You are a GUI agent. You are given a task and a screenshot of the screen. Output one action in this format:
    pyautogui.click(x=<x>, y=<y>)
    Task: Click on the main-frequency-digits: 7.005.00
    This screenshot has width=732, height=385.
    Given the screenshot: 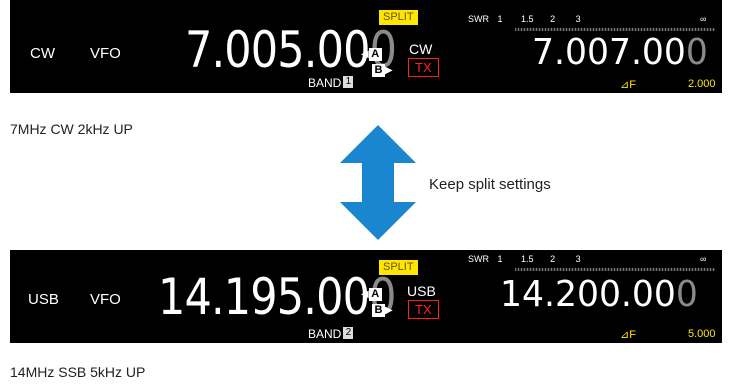 What is the action you would take?
    pyautogui.click(x=277, y=50)
    